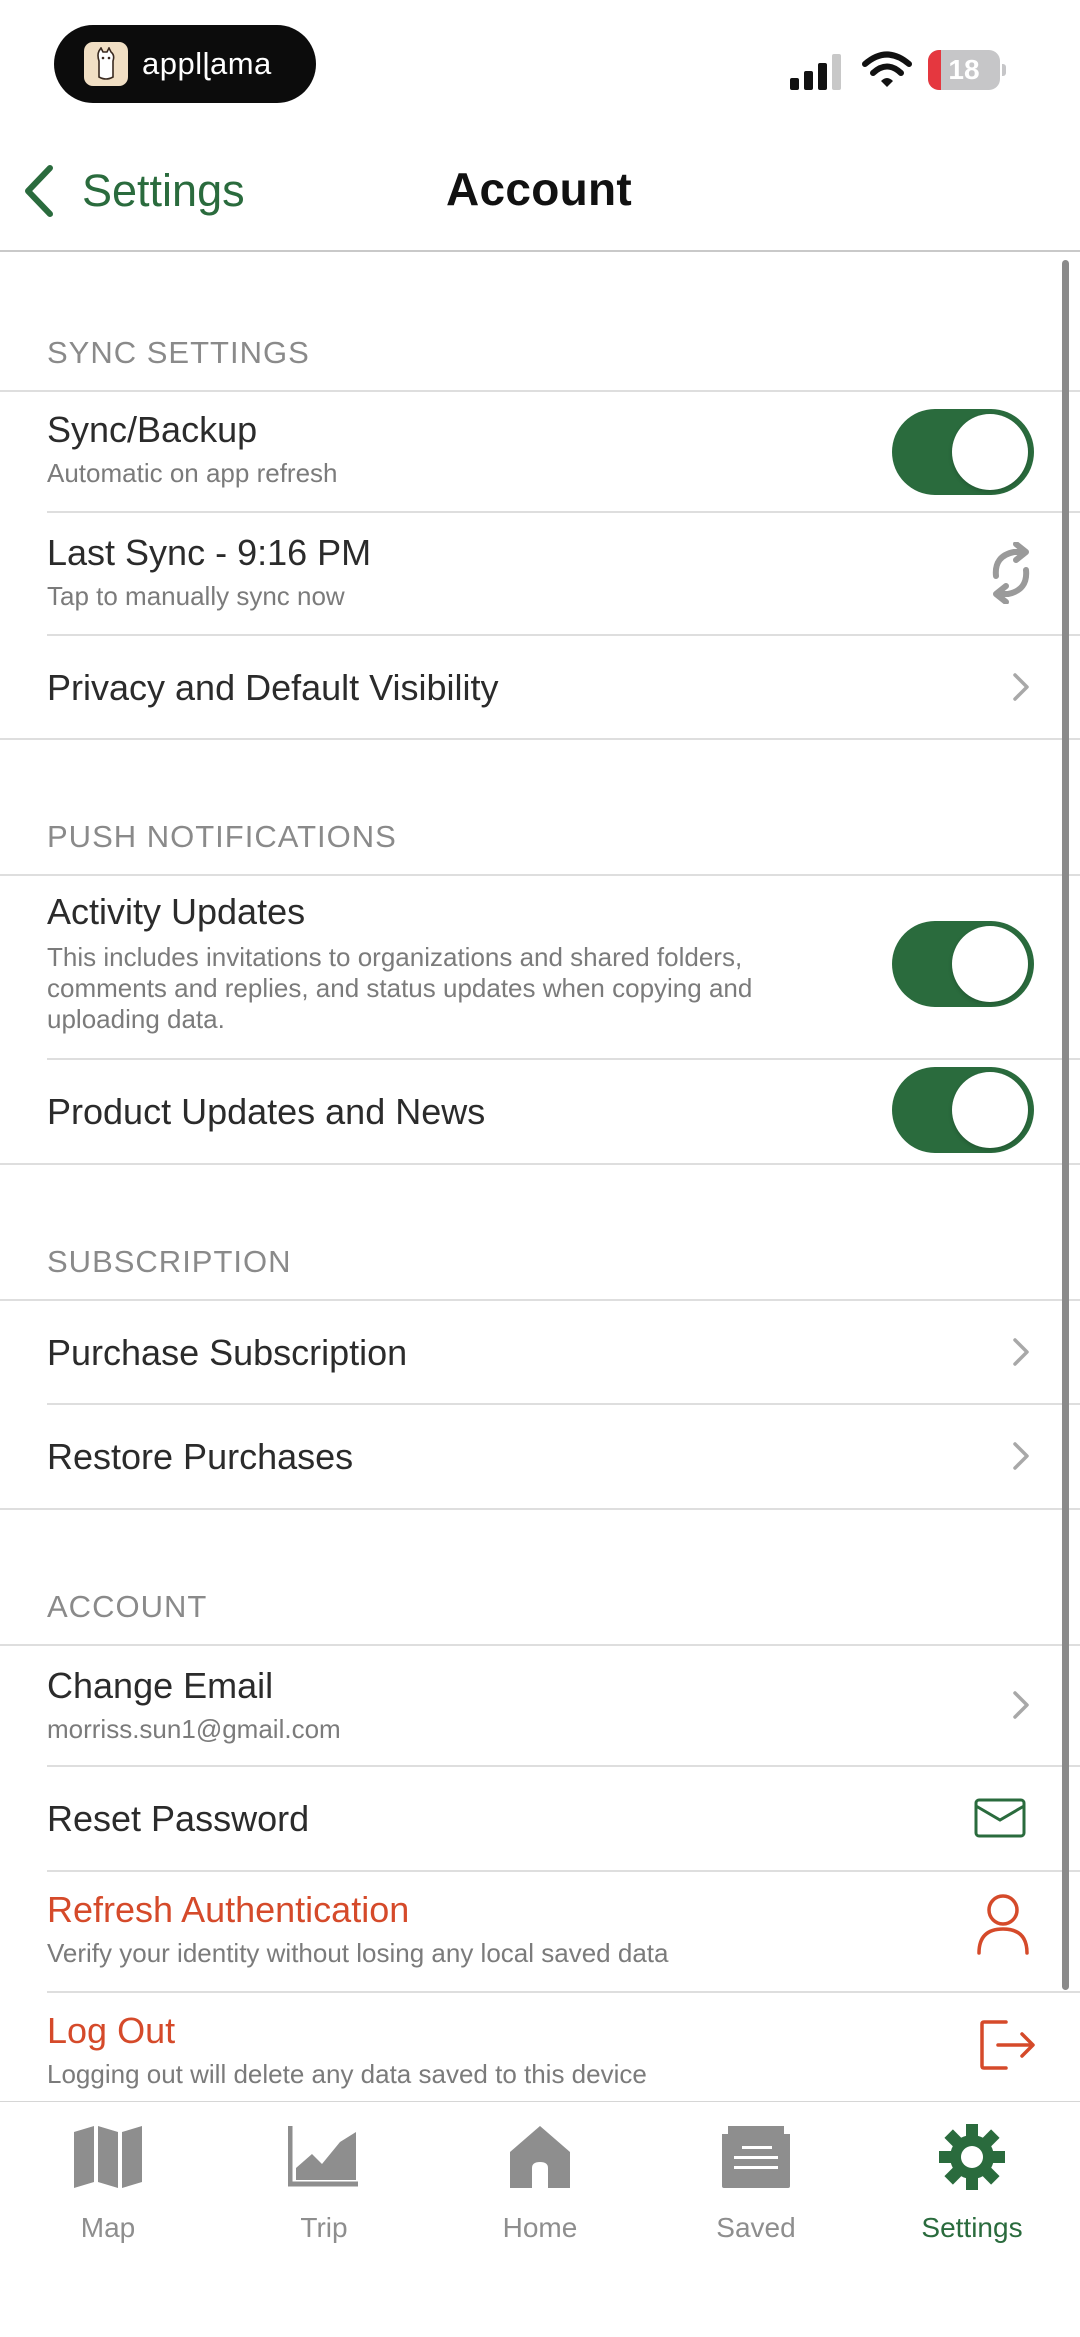  What do you see at coordinates (963, 452) in the screenshot?
I see `sync-backup-toggle` at bounding box center [963, 452].